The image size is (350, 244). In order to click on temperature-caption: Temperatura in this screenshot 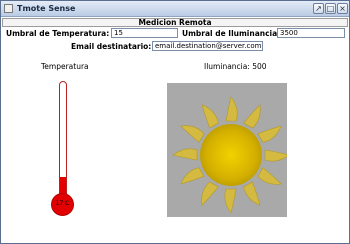, I will do `click(65, 66)`.